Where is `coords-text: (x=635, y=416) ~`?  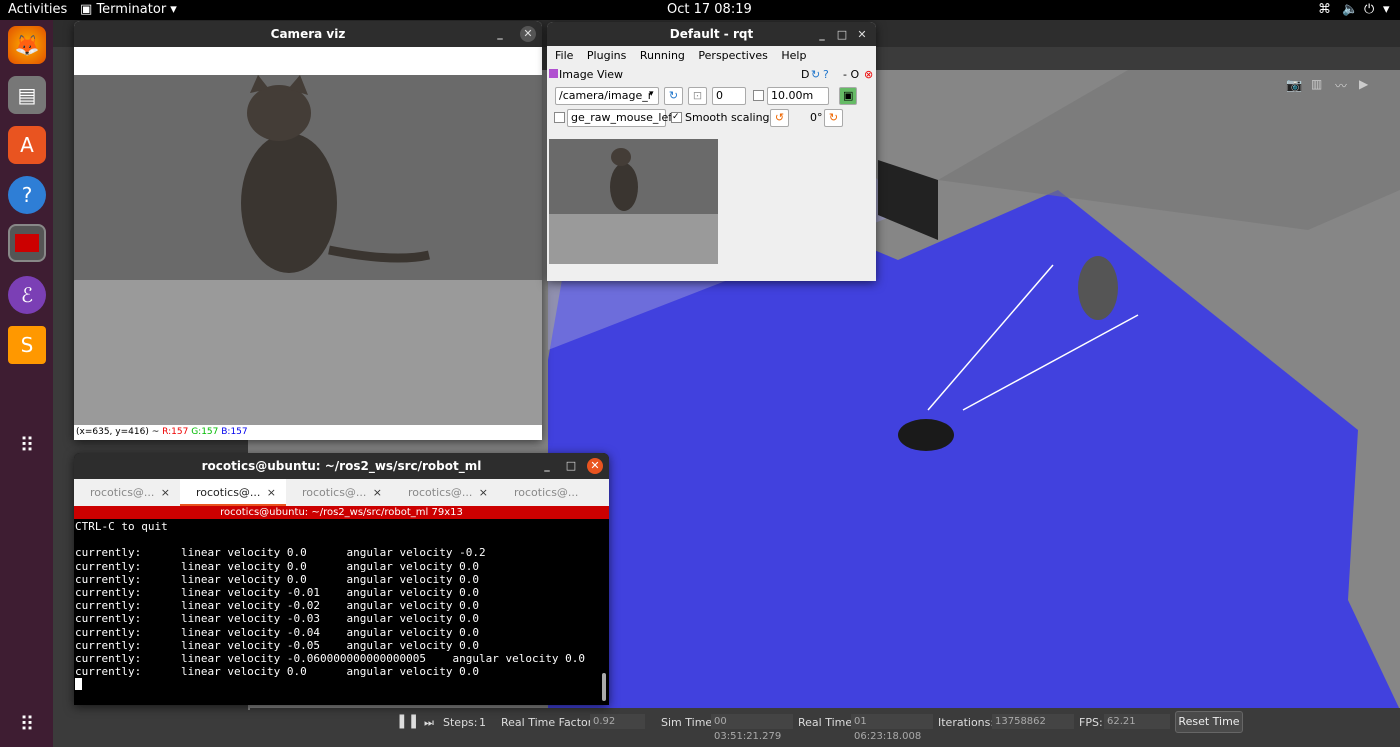 coords-text: (x=635, y=416) ~ is located at coordinates (118, 432).